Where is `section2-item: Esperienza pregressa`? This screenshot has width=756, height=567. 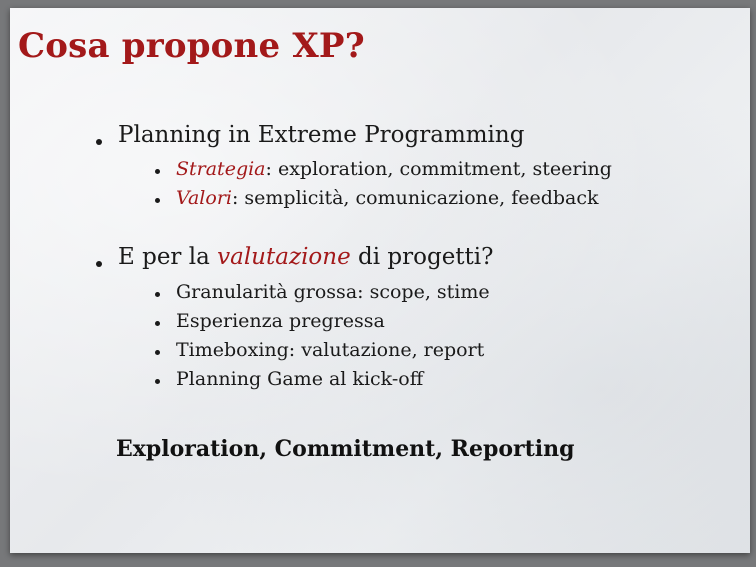 section2-item: Esperienza pregressa is located at coordinates (280, 321).